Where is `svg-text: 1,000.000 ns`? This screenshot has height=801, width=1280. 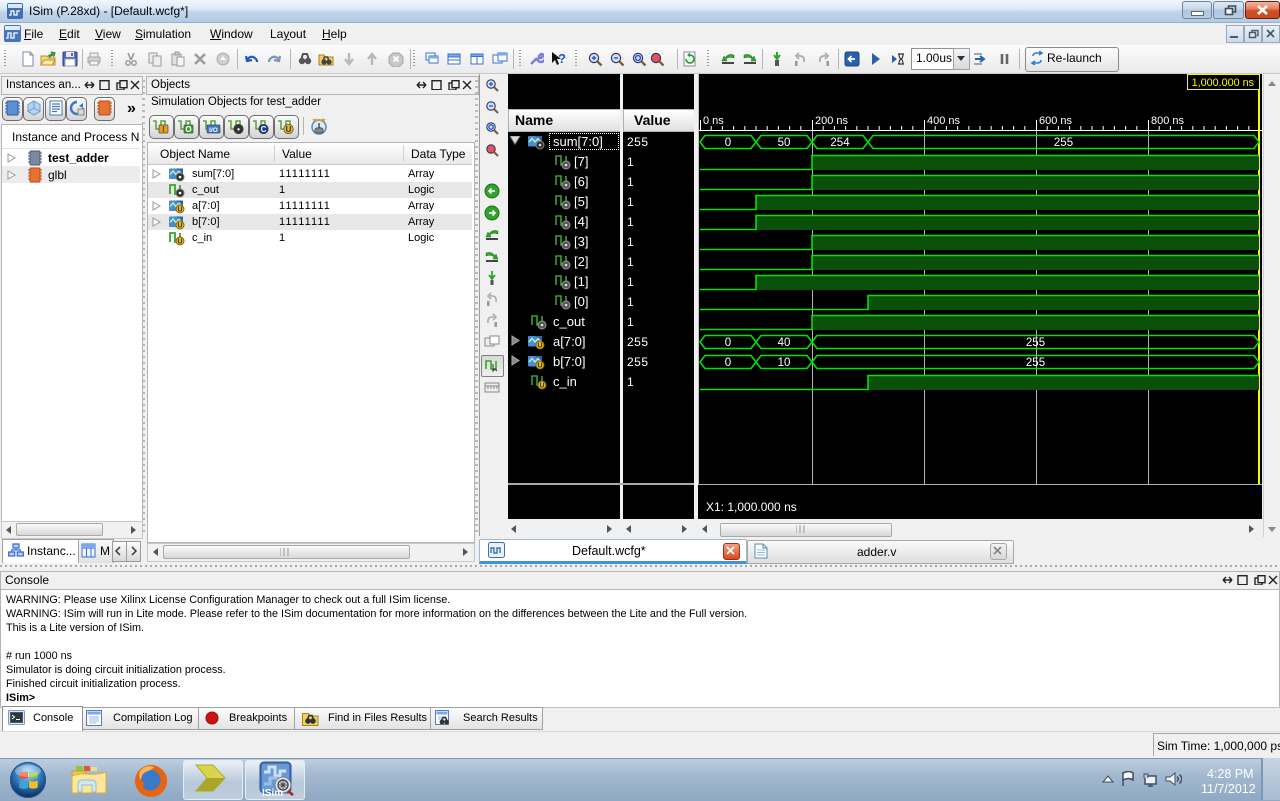
svg-text: 1,000.000 ns is located at coordinates (1223, 83).